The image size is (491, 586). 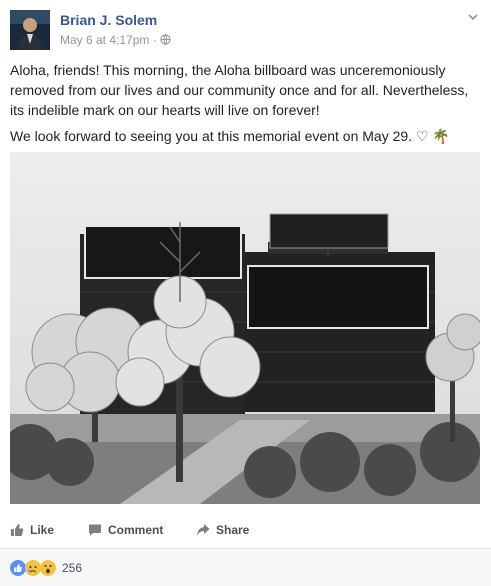 I want to click on globe-icon, so click(x=165, y=40).